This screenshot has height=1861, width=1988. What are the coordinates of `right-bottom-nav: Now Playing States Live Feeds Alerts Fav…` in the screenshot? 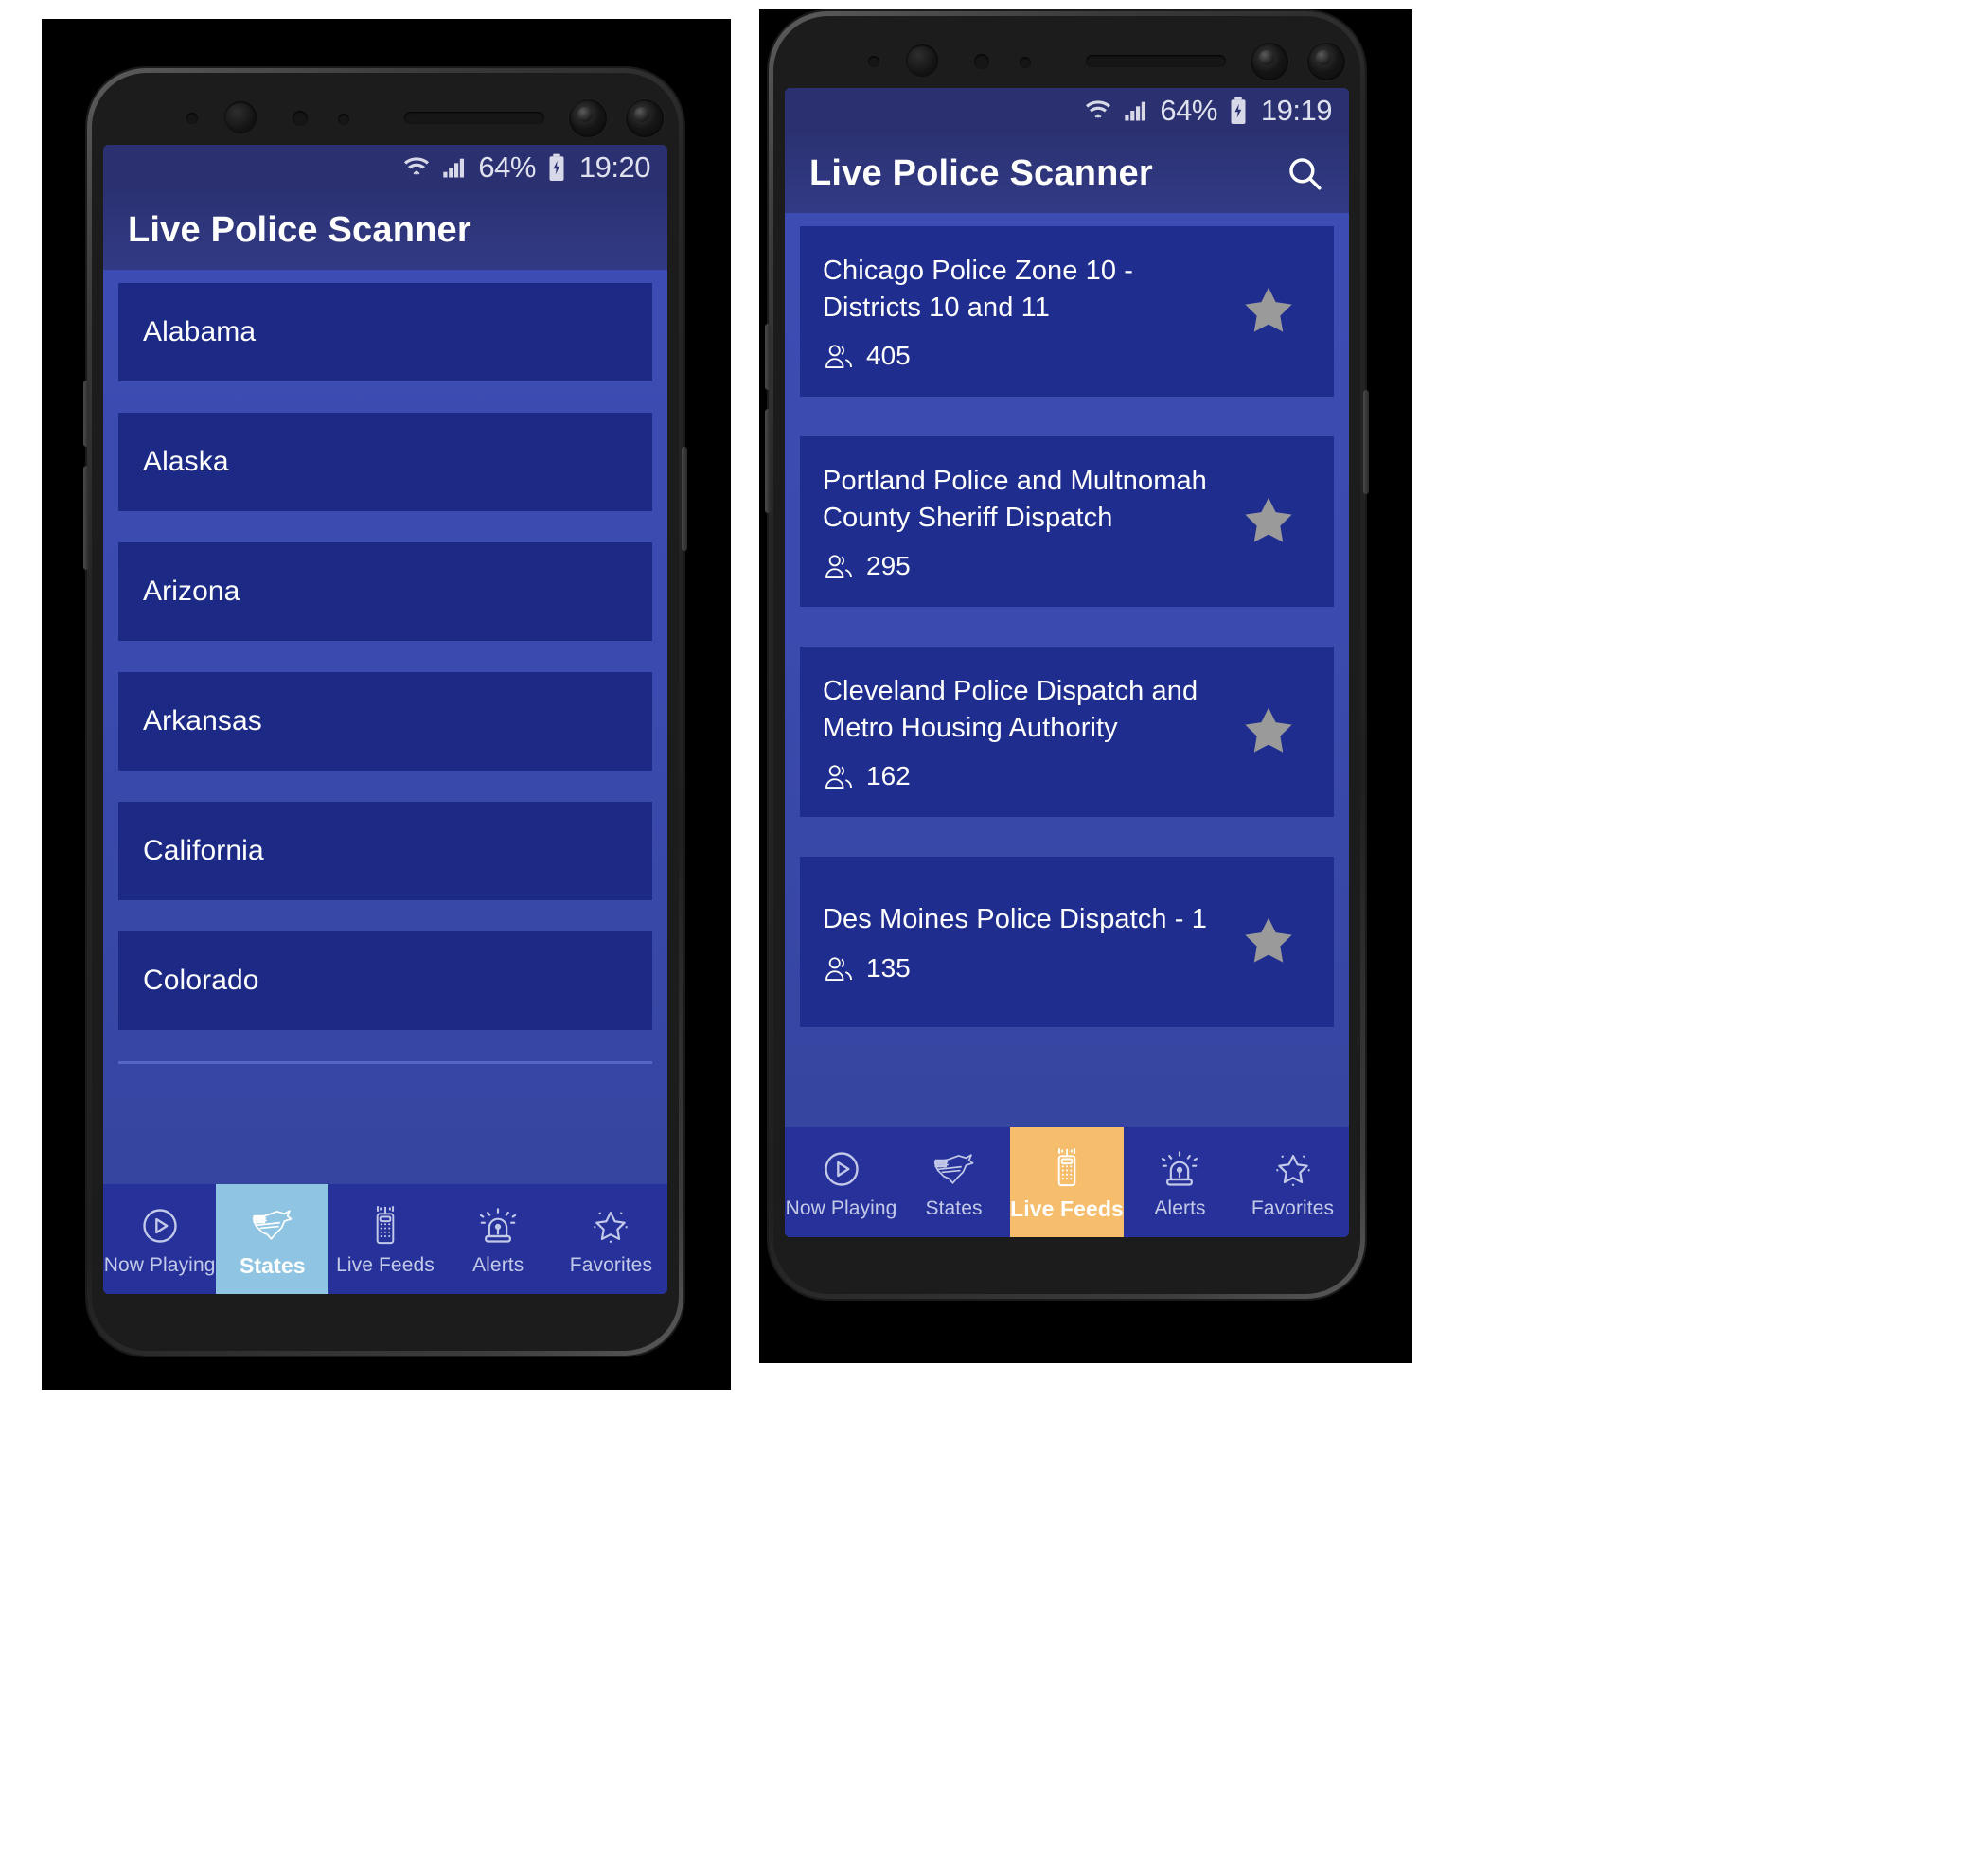 It's located at (1067, 1182).